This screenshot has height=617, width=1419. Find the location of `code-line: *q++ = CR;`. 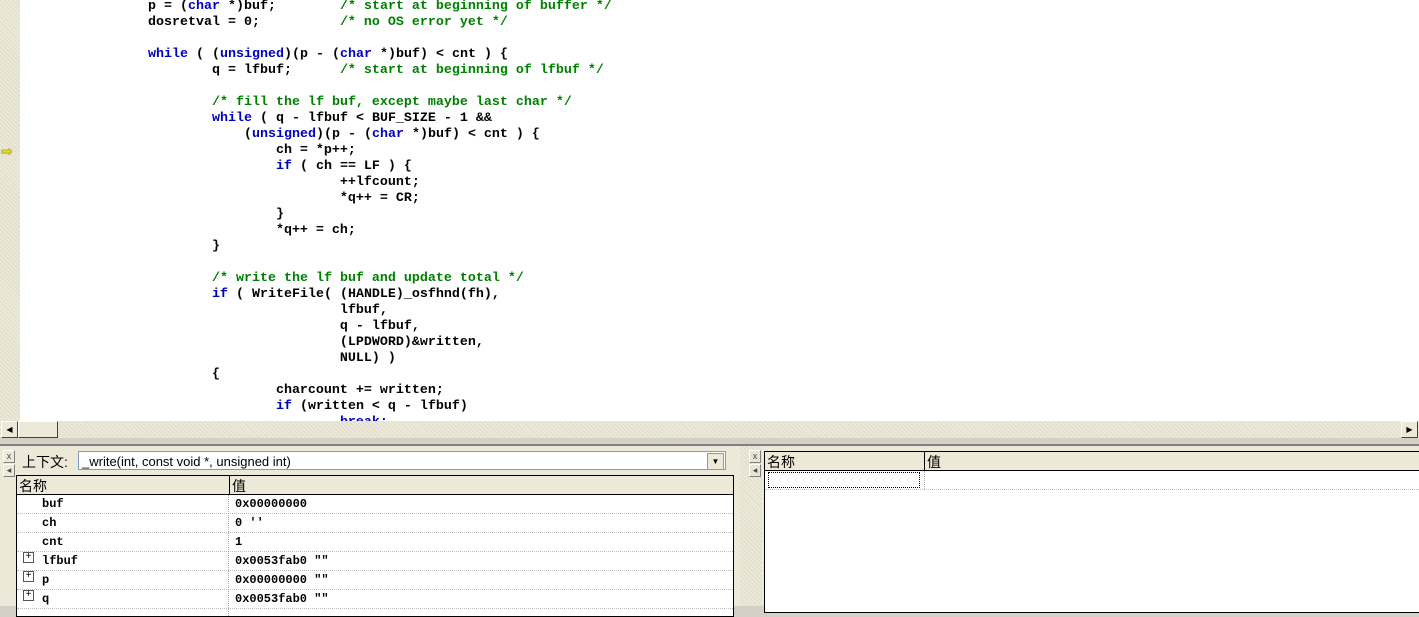

code-line: *q++ = CR; is located at coordinates (316, 199).